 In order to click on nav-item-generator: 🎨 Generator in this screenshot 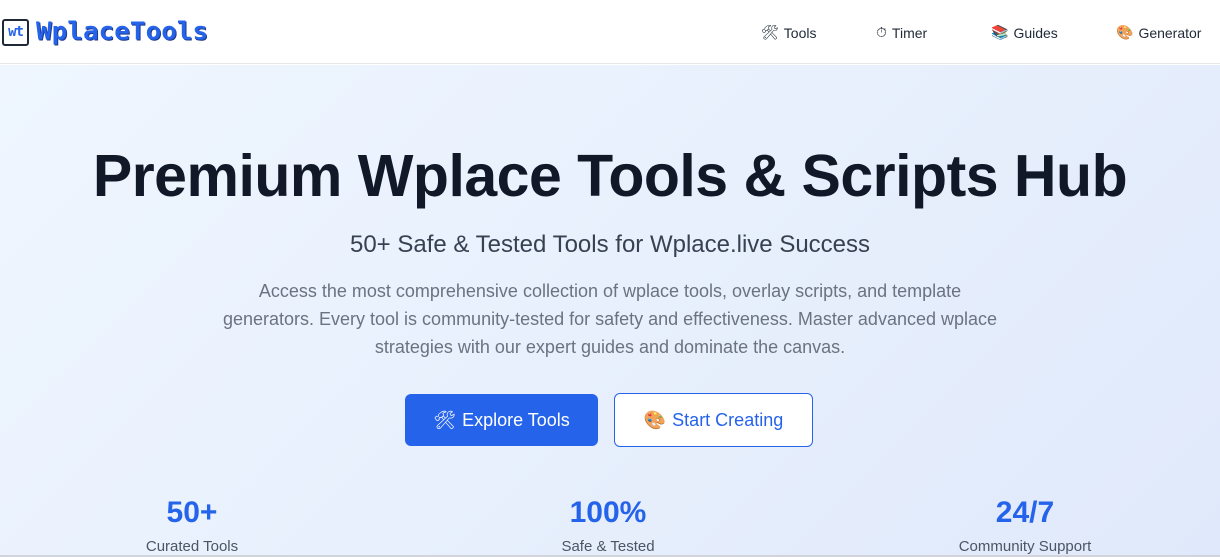, I will do `click(1158, 33)`.